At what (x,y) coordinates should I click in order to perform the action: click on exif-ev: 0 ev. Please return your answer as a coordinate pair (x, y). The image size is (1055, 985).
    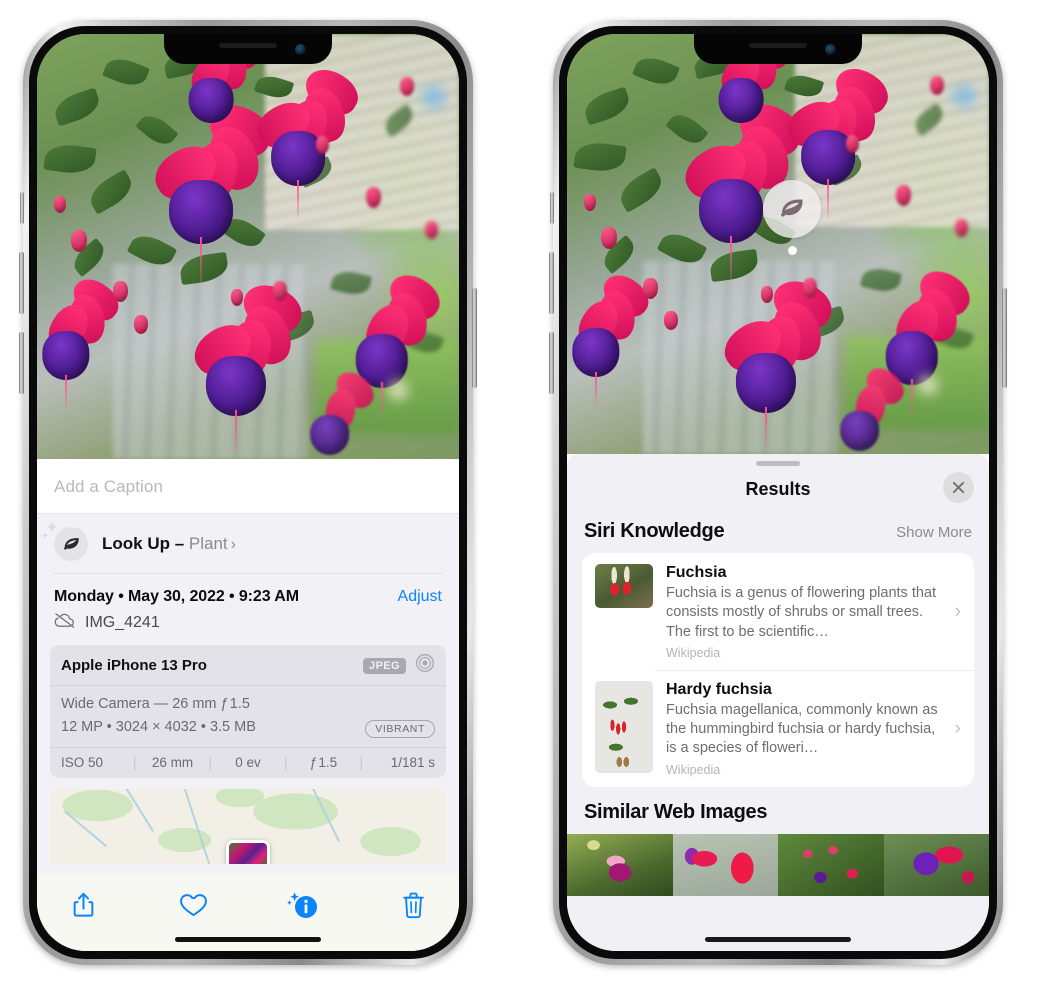
    Looking at the image, I should click on (248, 763).